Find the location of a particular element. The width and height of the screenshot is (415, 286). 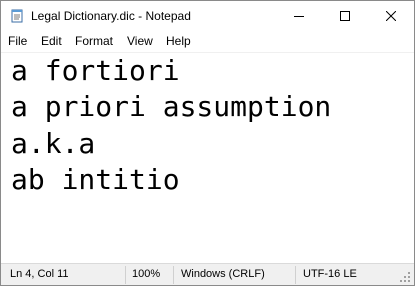

minimize-button is located at coordinates (299, 16).